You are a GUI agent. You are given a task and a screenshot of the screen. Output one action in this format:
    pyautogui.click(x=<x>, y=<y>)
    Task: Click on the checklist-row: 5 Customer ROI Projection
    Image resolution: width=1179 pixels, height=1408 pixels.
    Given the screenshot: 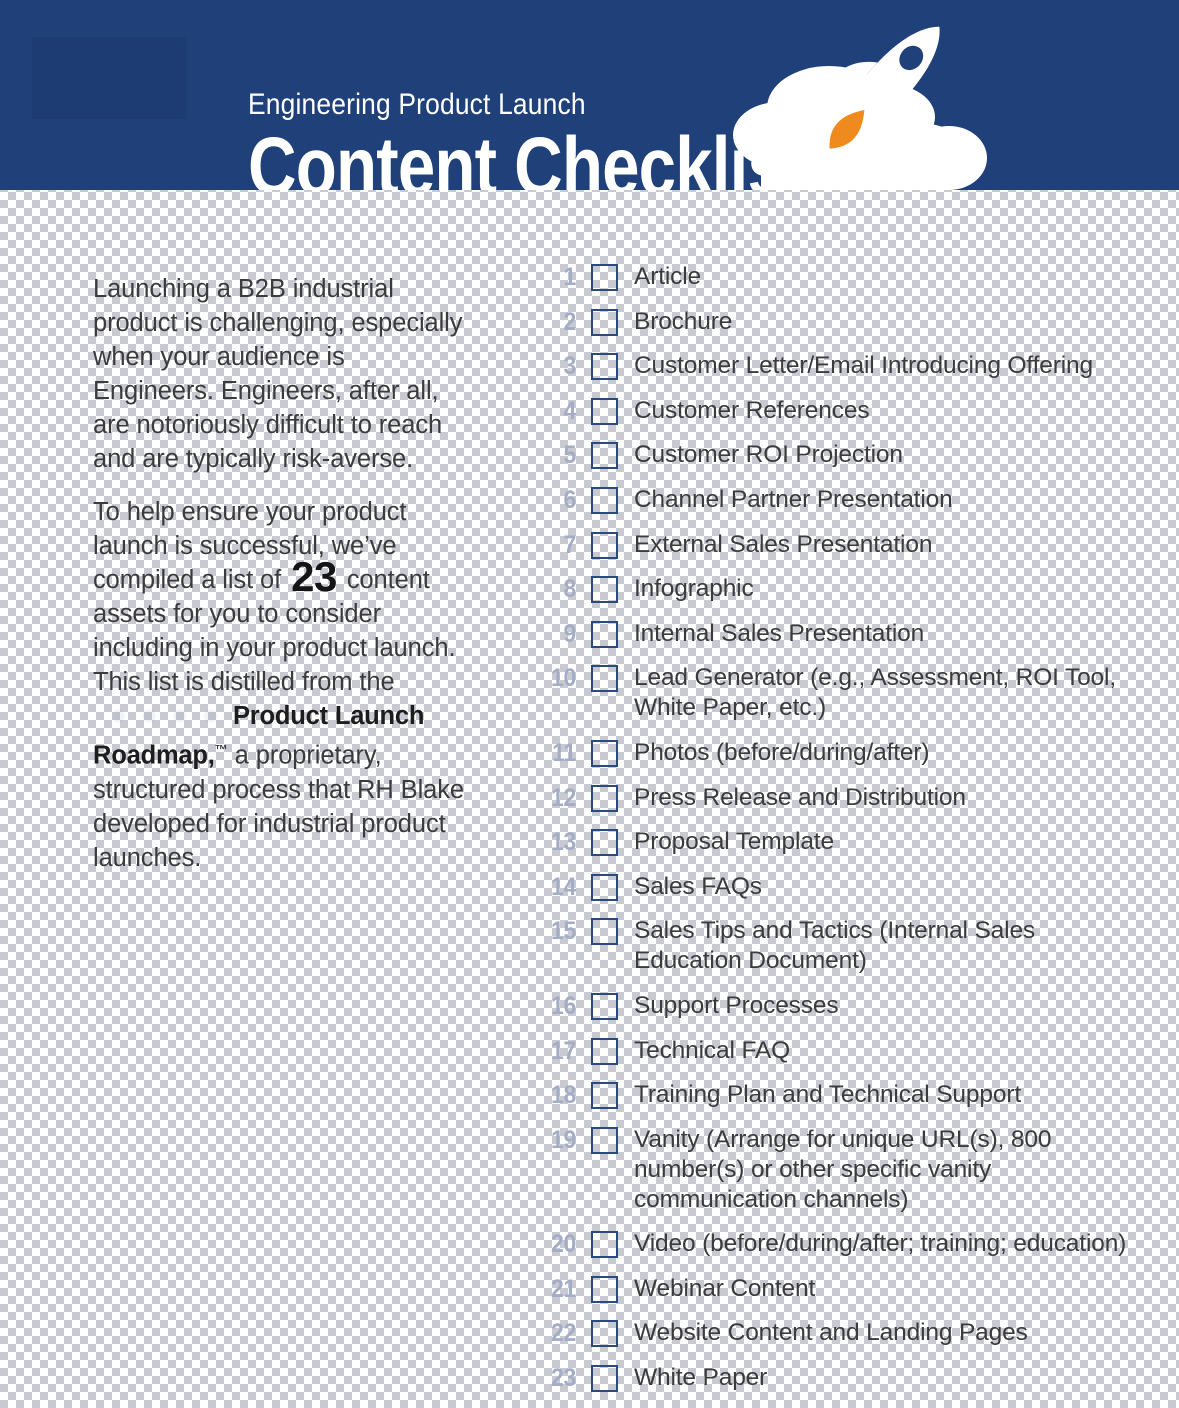 What is the action you would take?
    pyautogui.click(x=836, y=455)
    